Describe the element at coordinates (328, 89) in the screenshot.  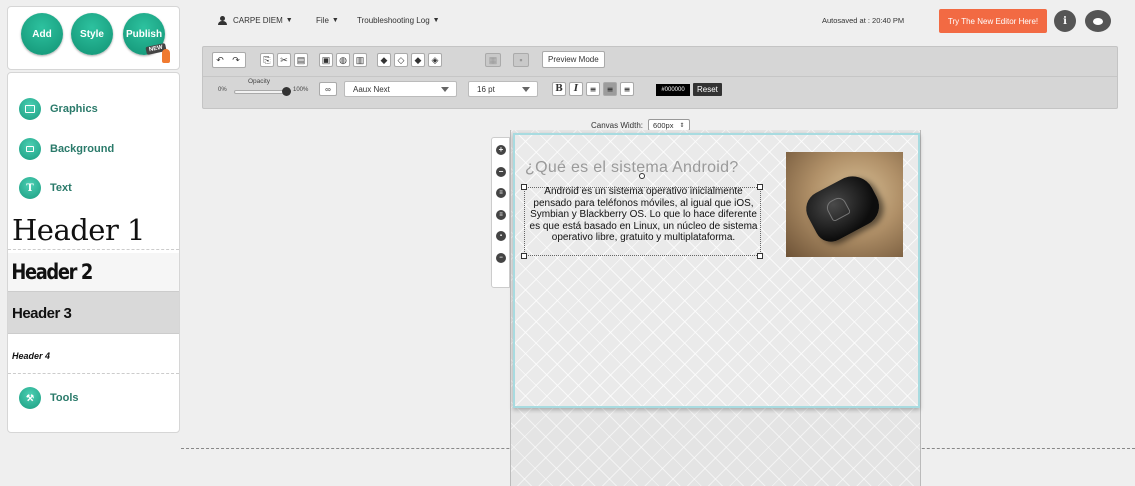
I see `link-icon: ∞` at that location.